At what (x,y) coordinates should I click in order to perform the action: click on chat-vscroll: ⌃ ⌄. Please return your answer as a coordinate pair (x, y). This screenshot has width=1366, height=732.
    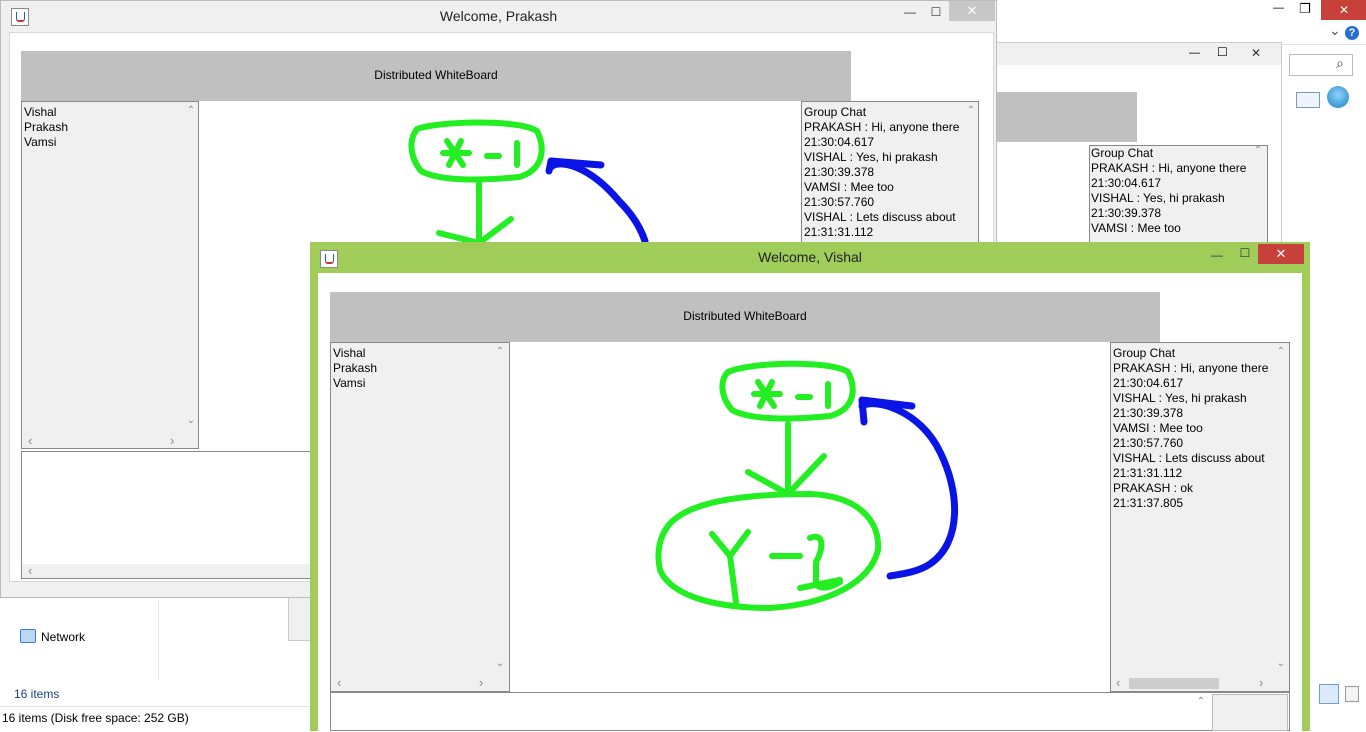
    Looking at the image, I should click on (1281, 509).